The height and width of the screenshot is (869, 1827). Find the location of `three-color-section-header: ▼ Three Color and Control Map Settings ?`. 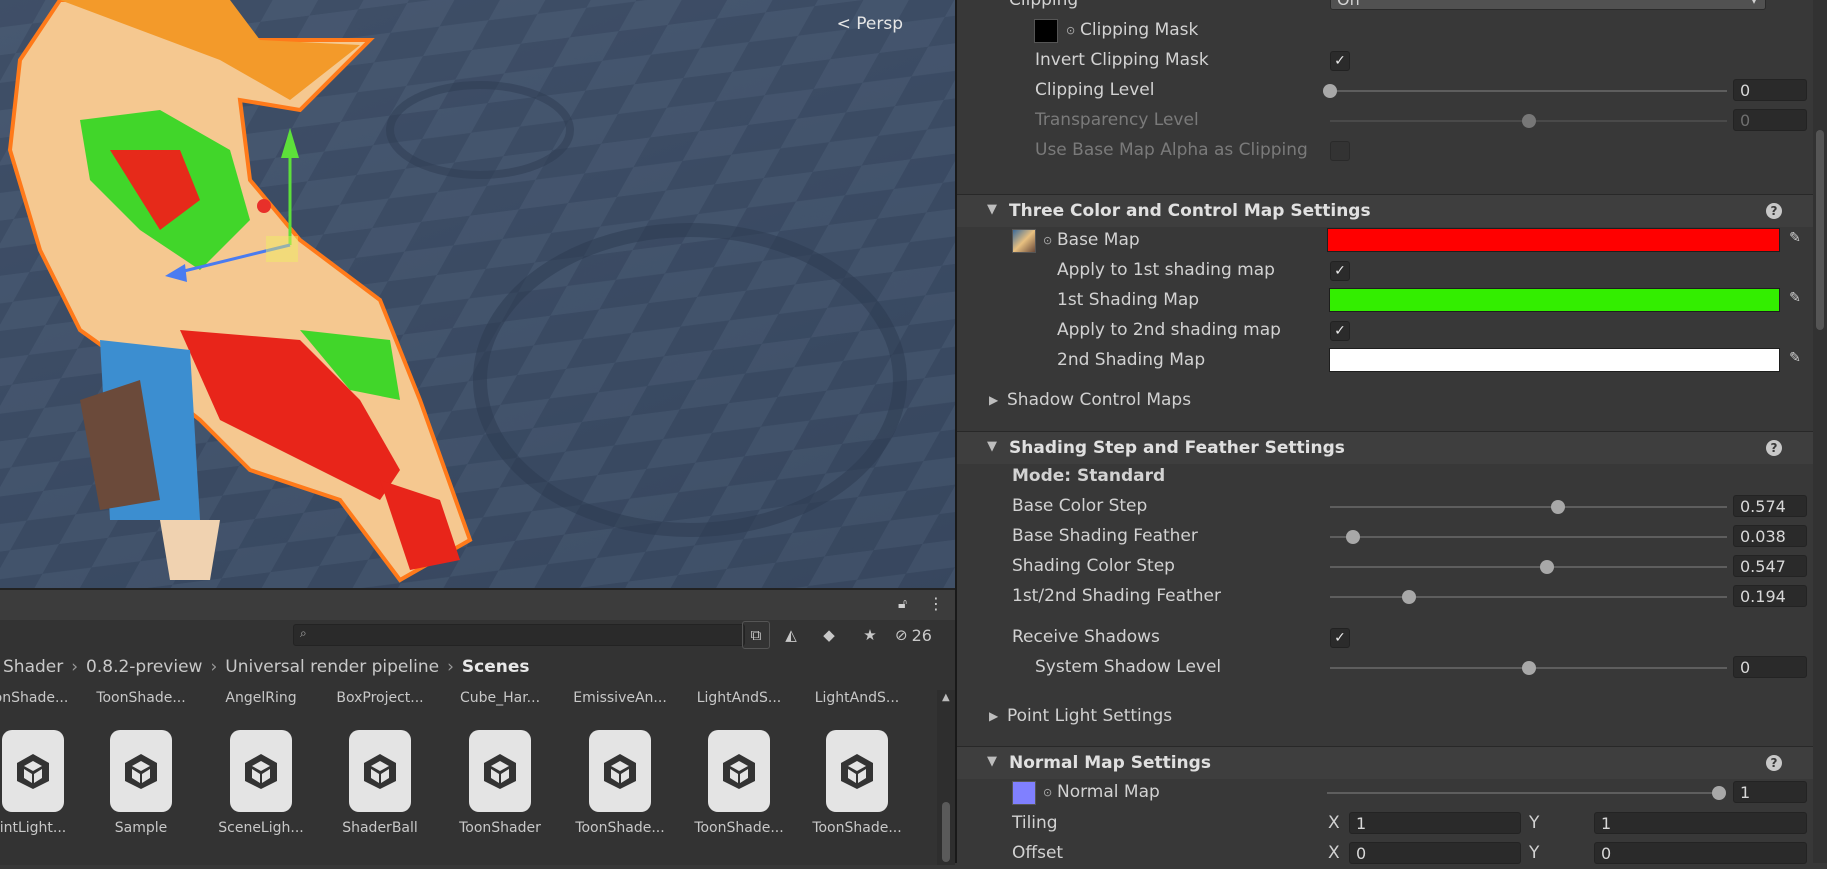

three-color-section-header: ▼ Three Color and Control Map Settings ? is located at coordinates (1392, 210).